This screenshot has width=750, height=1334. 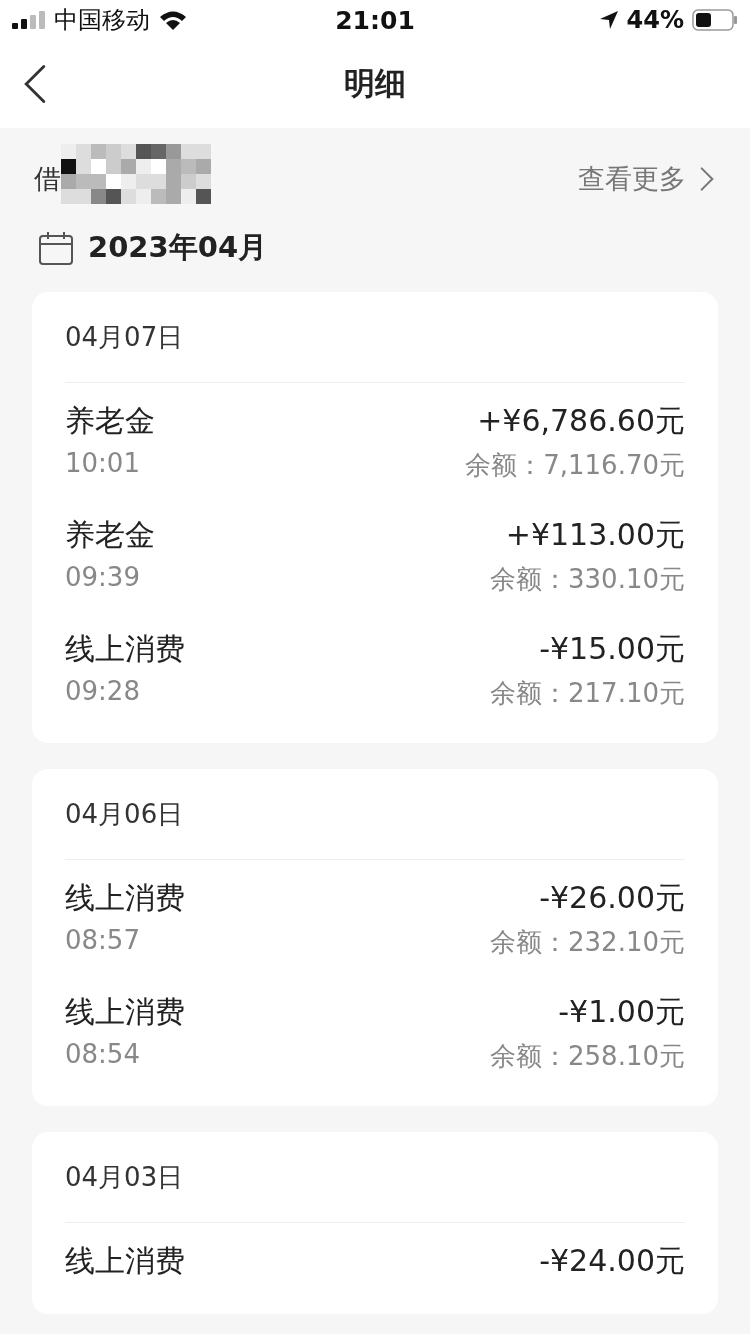 What do you see at coordinates (103, 464) in the screenshot?
I see `transaction-time: 10:01` at bounding box center [103, 464].